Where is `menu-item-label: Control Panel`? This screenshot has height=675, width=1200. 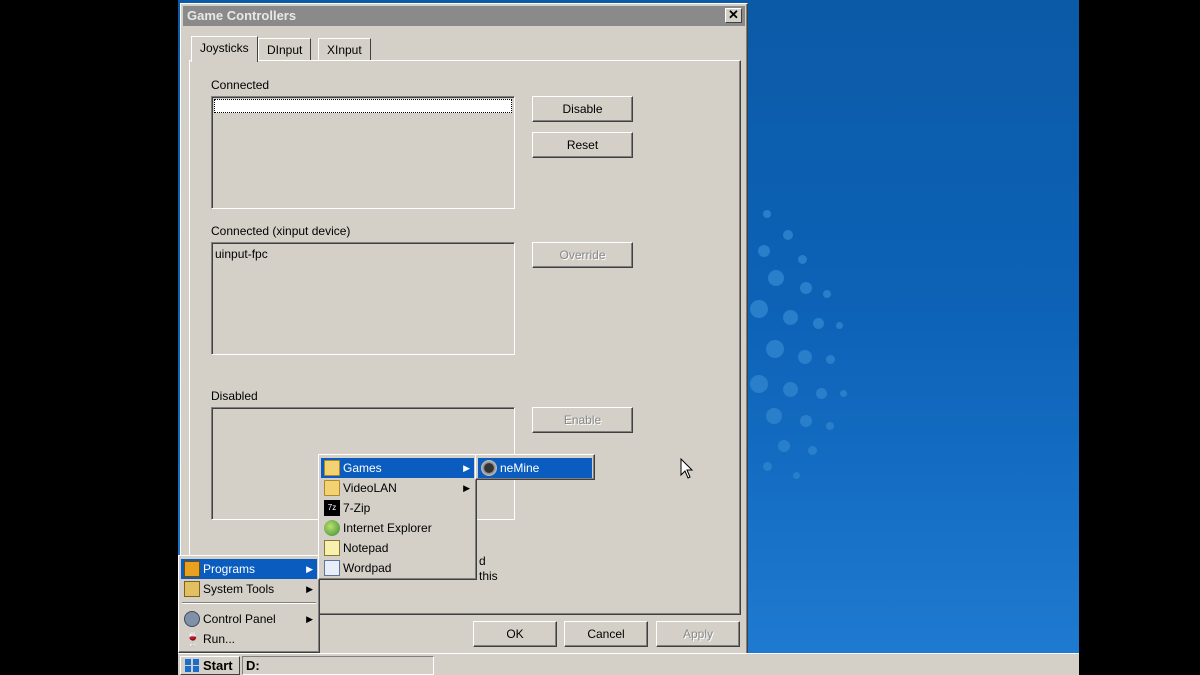 menu-item-label: Control Panel is located at coordinates (239, 619).